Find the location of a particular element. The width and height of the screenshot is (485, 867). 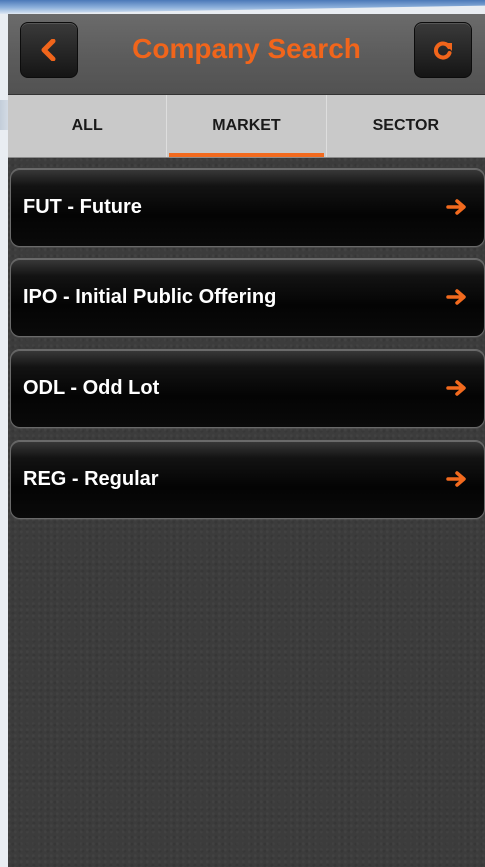

tab-bar: ALL MARKET SECTOR is located at coordinates (246, 126).